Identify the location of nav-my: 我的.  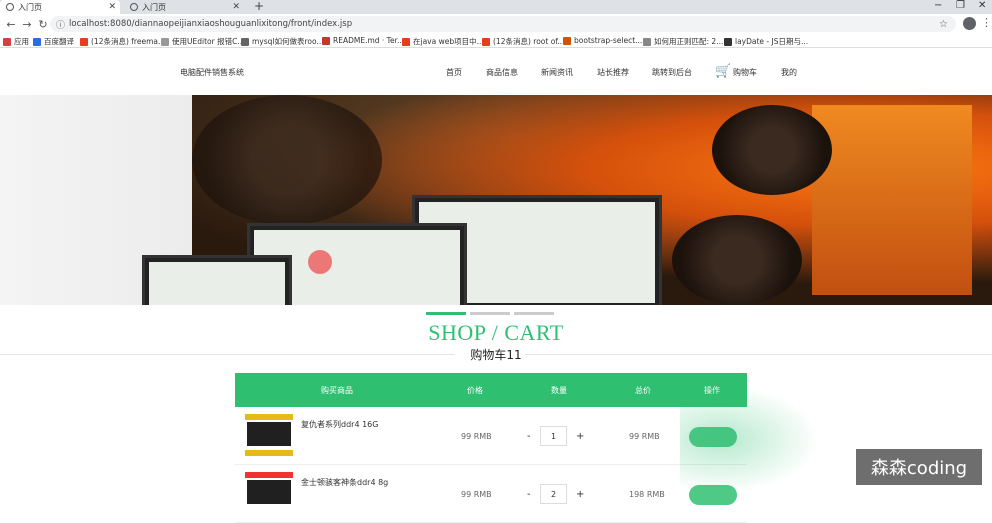
(789, 72).